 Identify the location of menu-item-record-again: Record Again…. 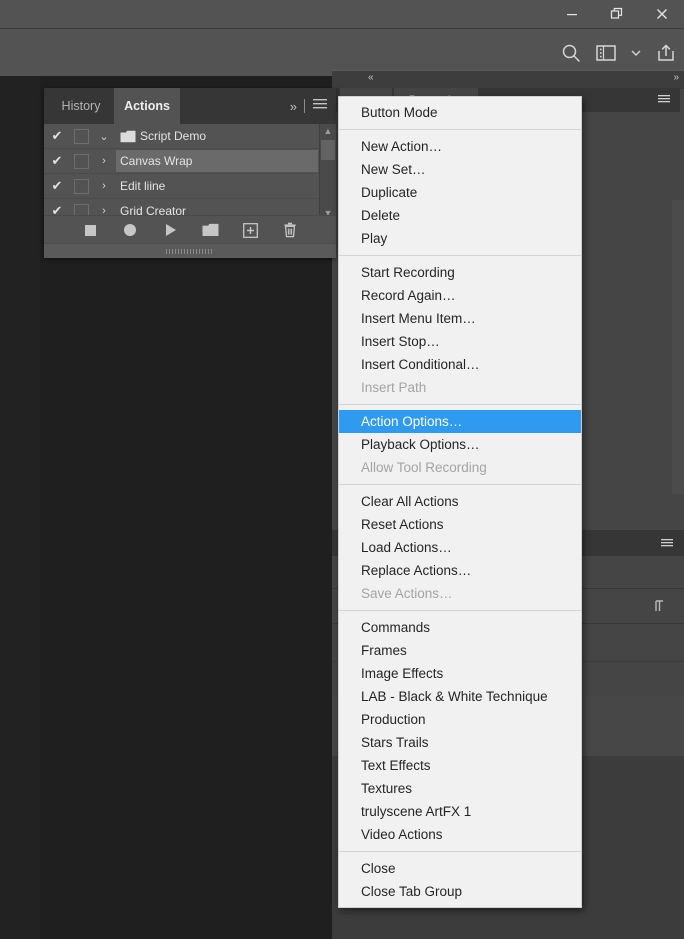
(460, 295).